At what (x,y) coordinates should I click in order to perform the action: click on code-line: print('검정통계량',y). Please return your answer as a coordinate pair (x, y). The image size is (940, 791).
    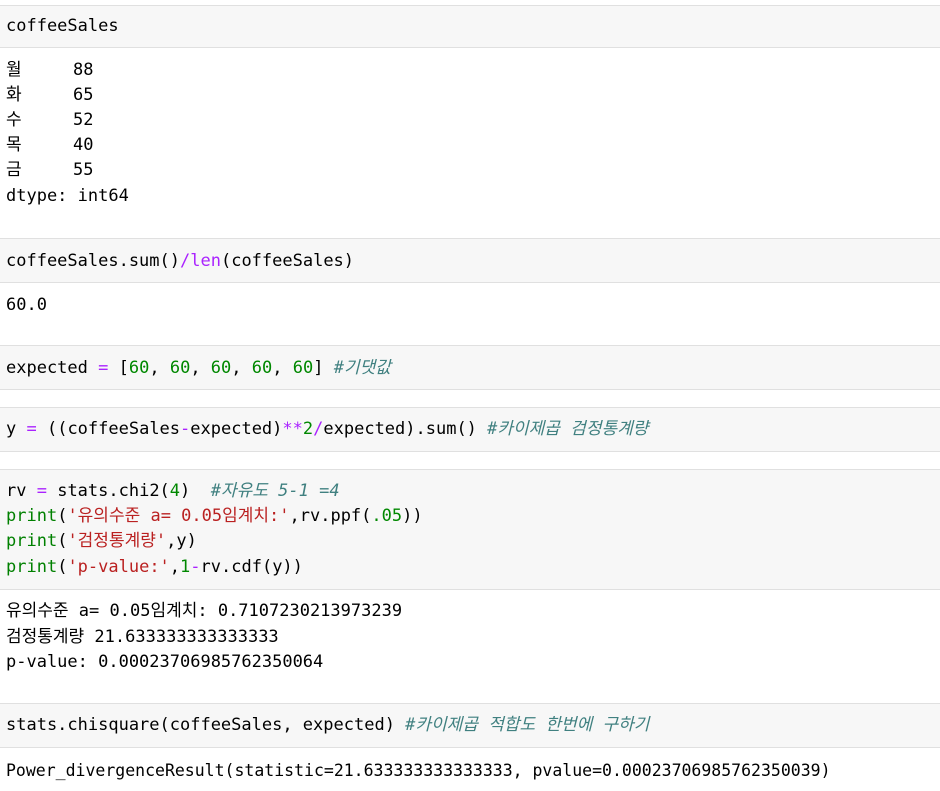
    Looking at the image, I should click on (101, 541).